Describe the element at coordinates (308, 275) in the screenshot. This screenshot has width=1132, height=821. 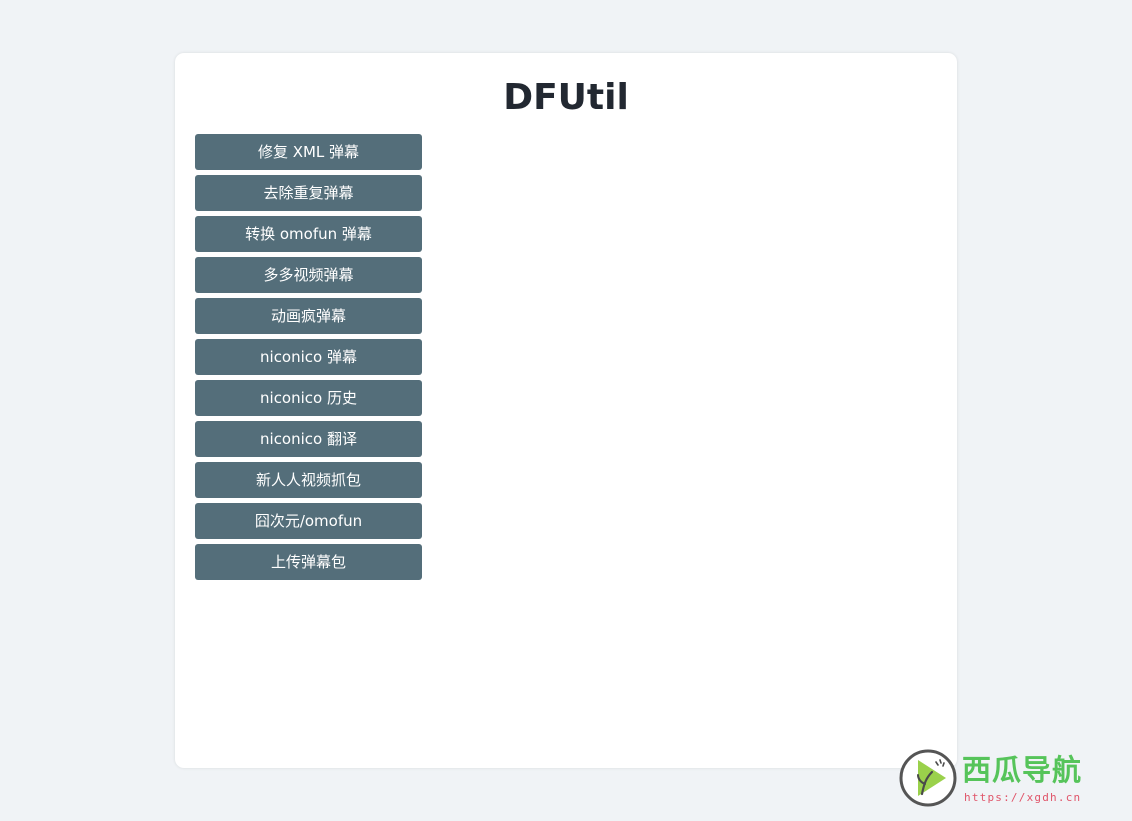
I see `duoduo-video-button: 多多视频弹幕` at that location.